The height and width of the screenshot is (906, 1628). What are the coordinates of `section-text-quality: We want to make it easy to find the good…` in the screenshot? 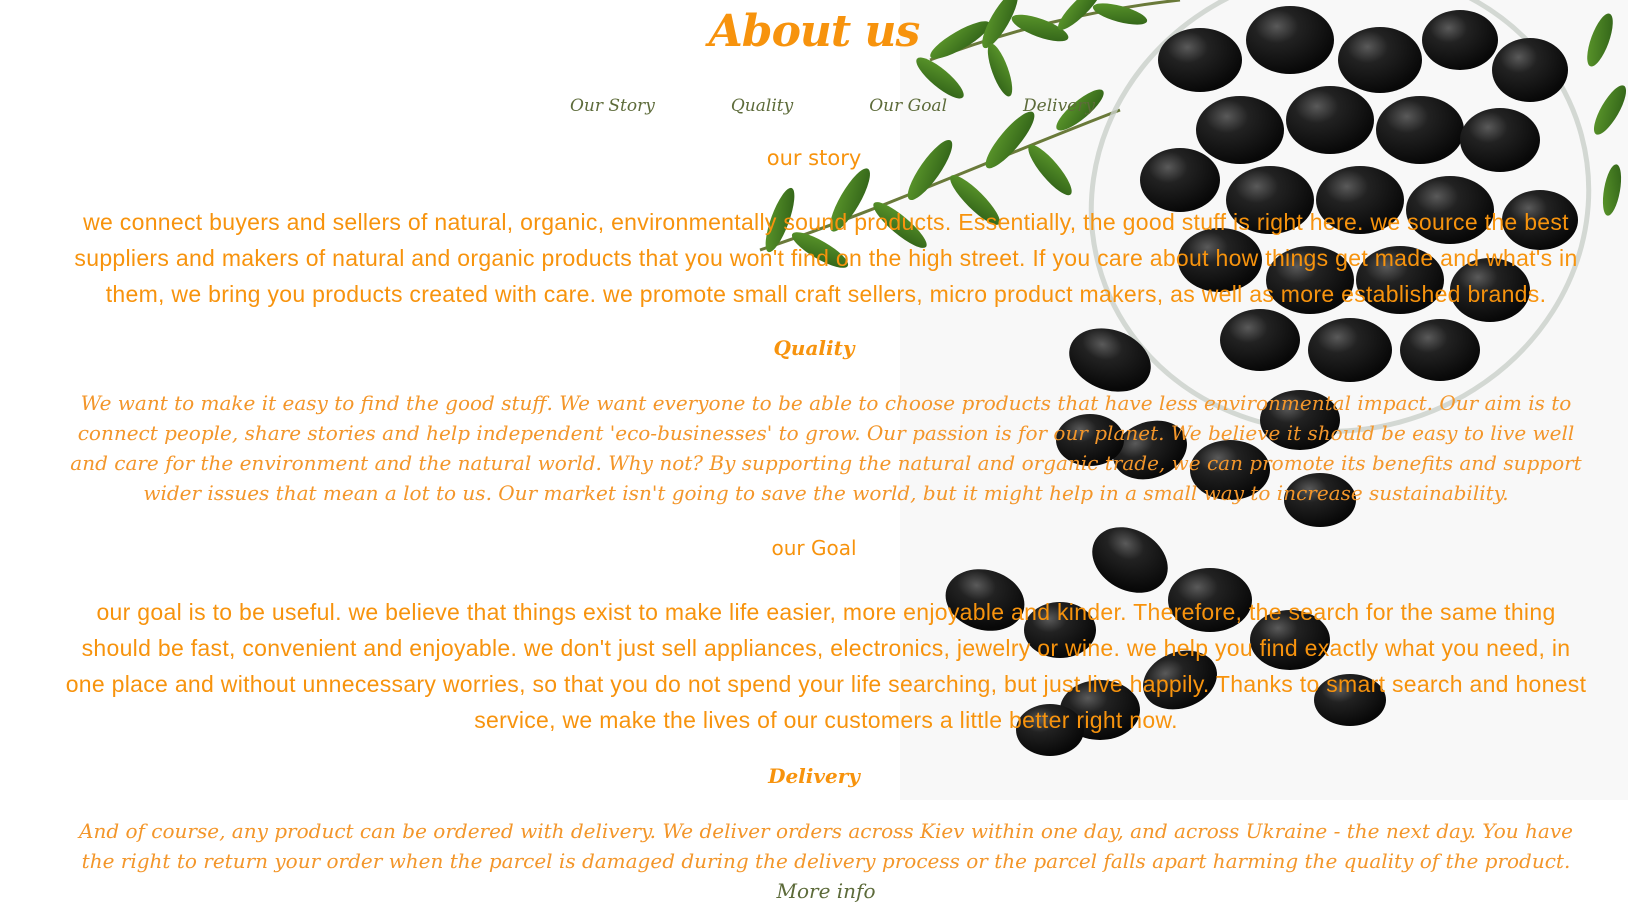 It's located at (826, 448).